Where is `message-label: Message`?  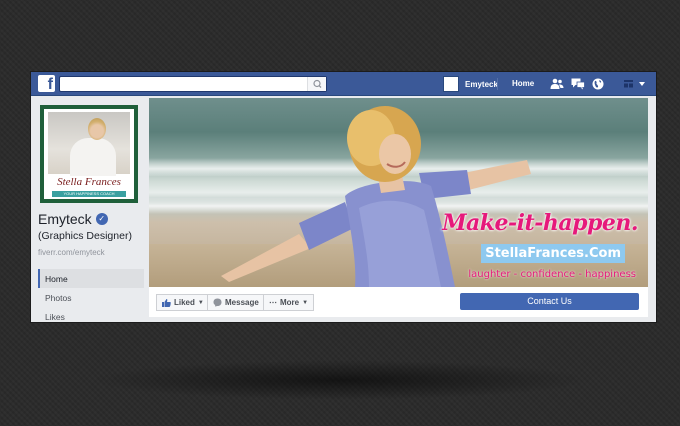
message-label: Message is located at coordinates (242, 302).